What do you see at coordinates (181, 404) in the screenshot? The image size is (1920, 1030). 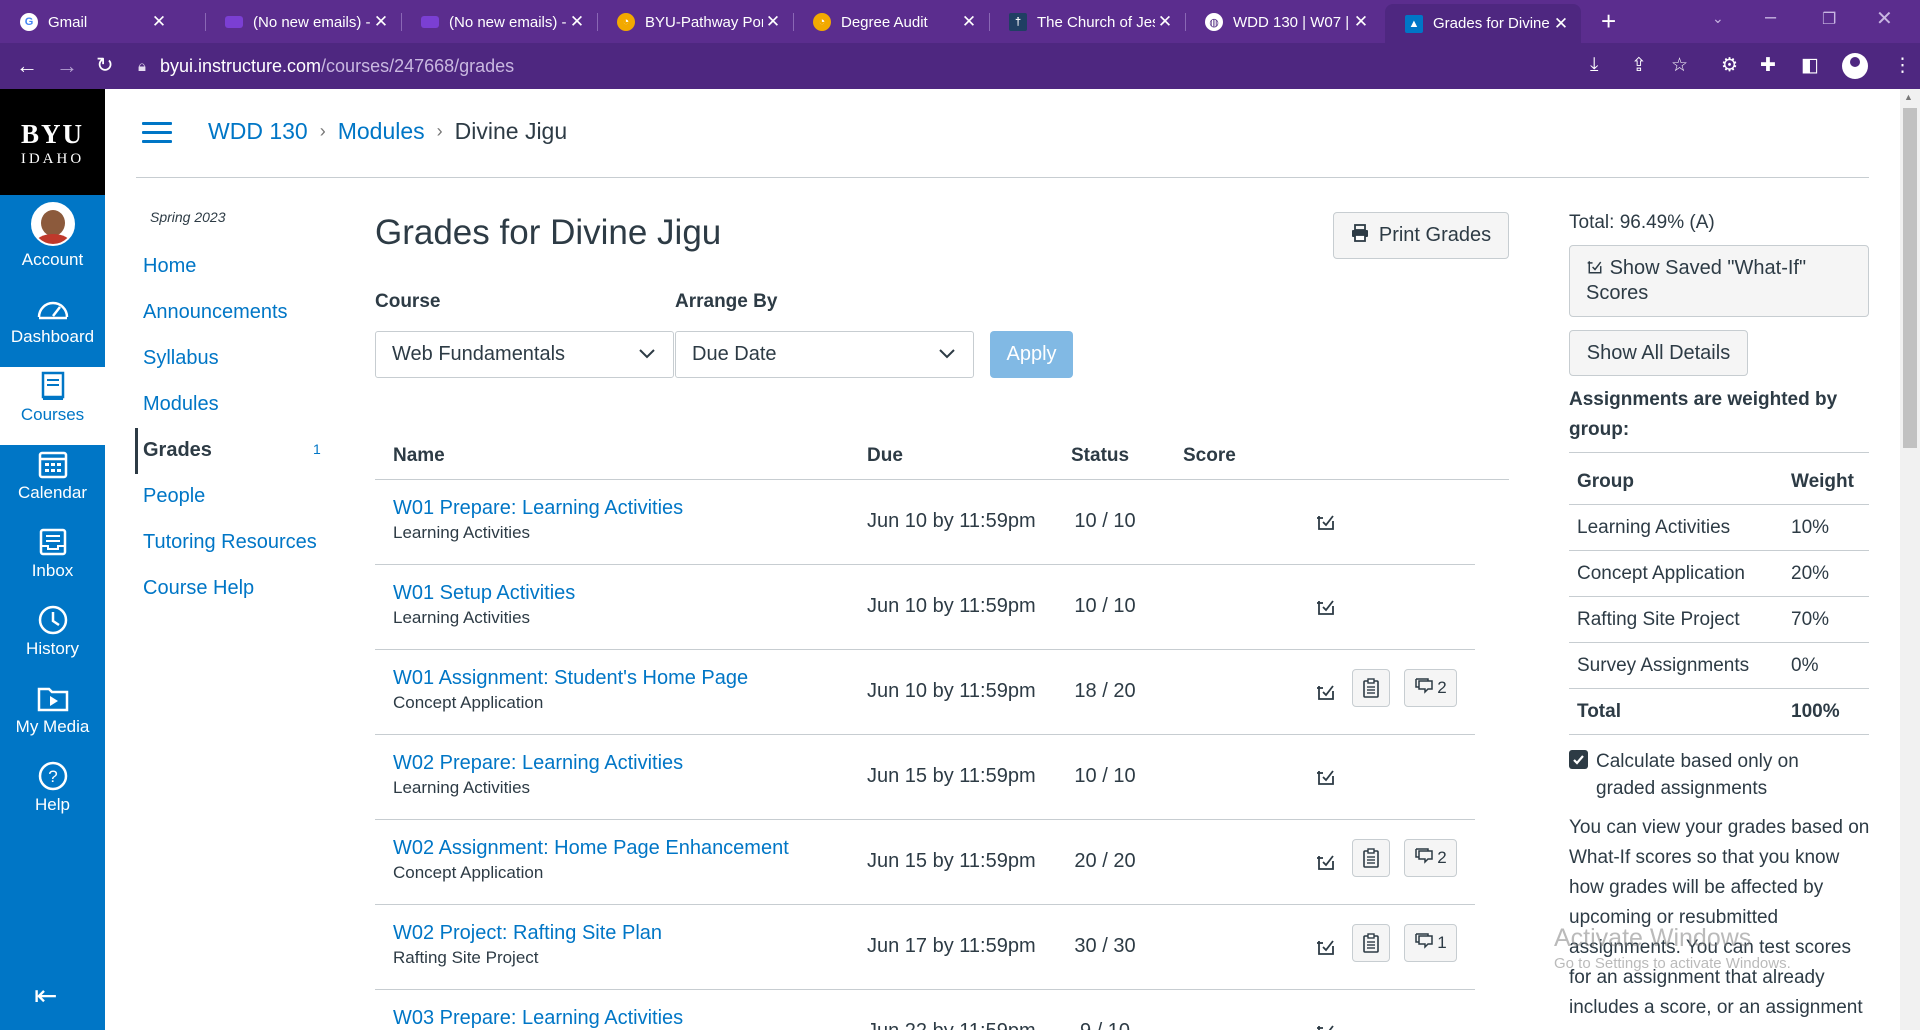 I see `course-nav-modules: Modules` at bounding box center [181, 404].